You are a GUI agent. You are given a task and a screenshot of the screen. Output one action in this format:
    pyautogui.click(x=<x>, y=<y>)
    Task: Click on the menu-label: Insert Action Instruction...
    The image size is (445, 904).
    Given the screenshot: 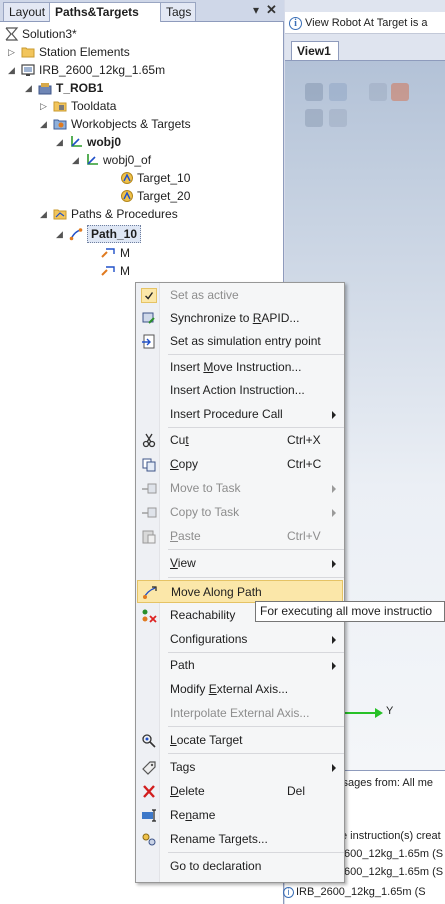 What is the action you would take?
    pyautogui.click(x=237, y=390)
    